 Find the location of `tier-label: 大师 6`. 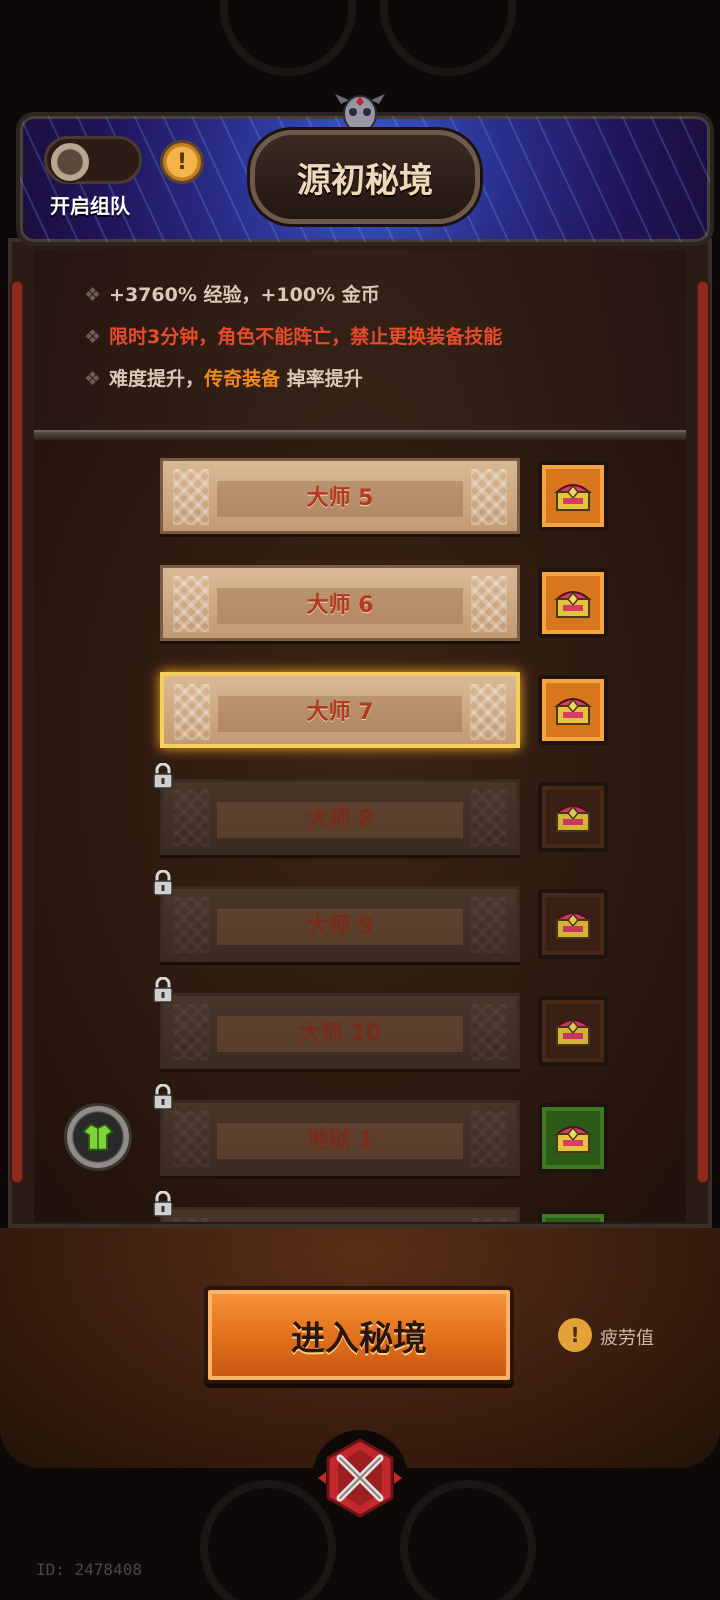

tier-label: 大师 6 is located at coordinates (340, 605).